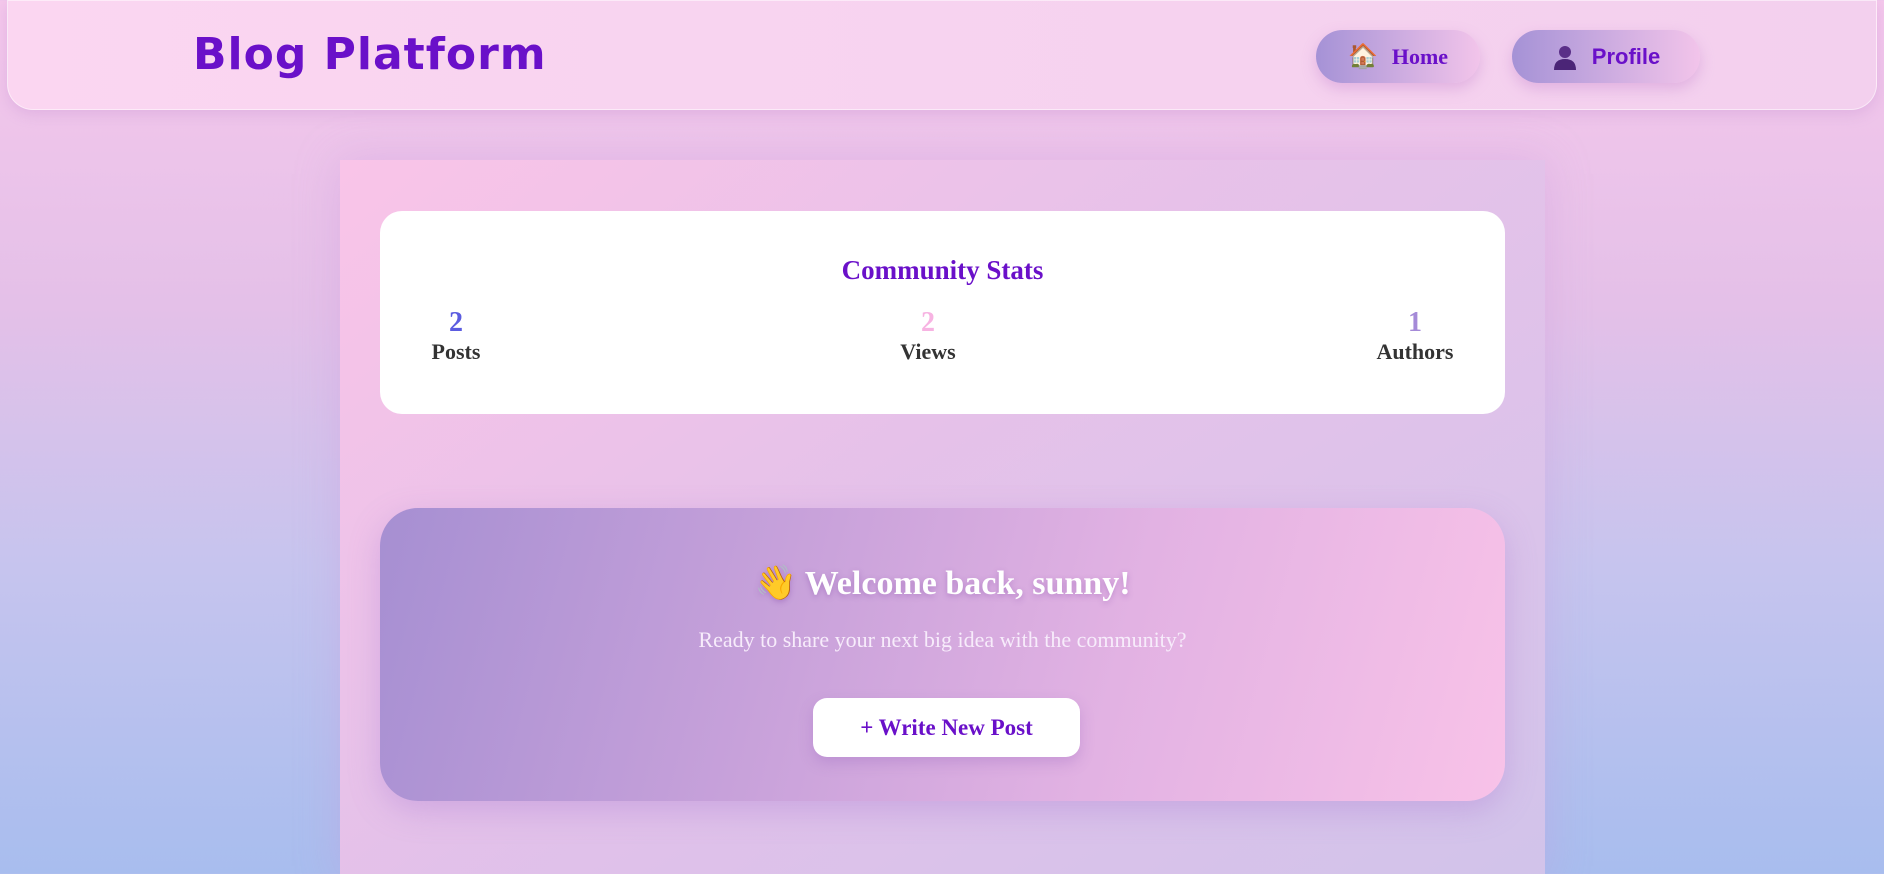 The image size is (1884, 874). What do you see at coordinates (456, 322) in the screenshot?
I see `stat-posts-value: 2` at bounding box center [456, 322].